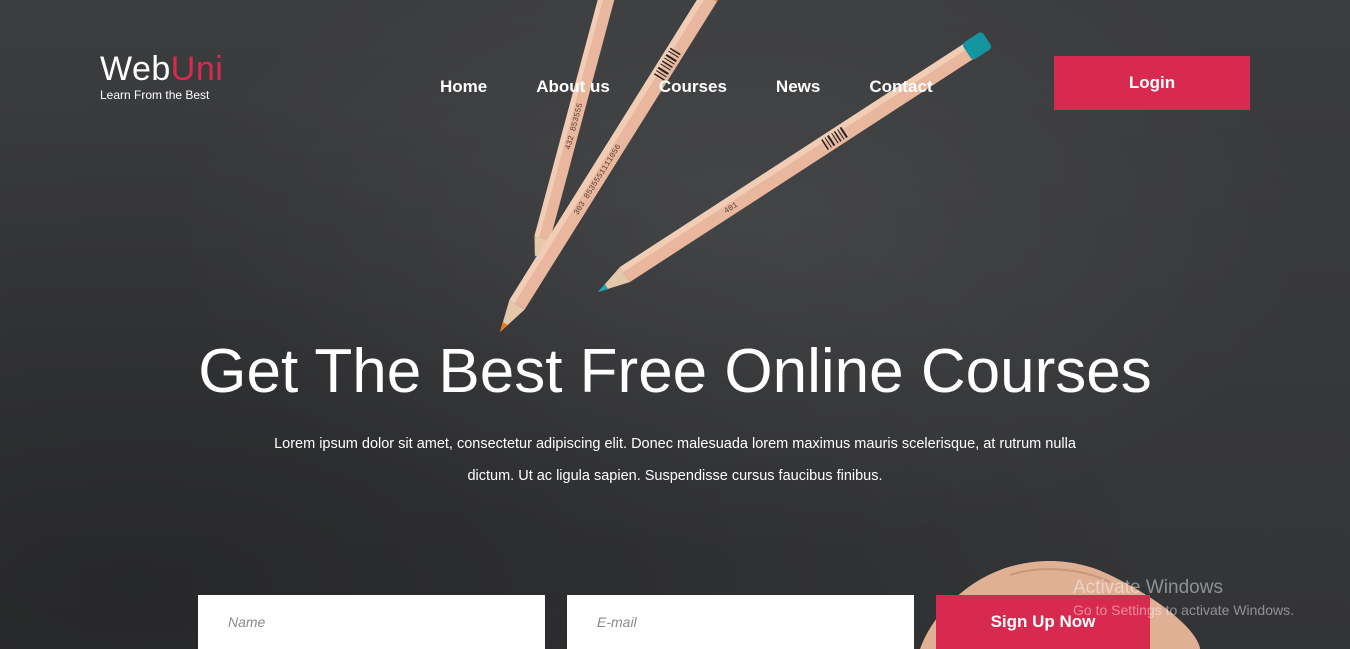 The image size is (1350, 649). I want to click on logo-text: WebUni, so click(161, 69).